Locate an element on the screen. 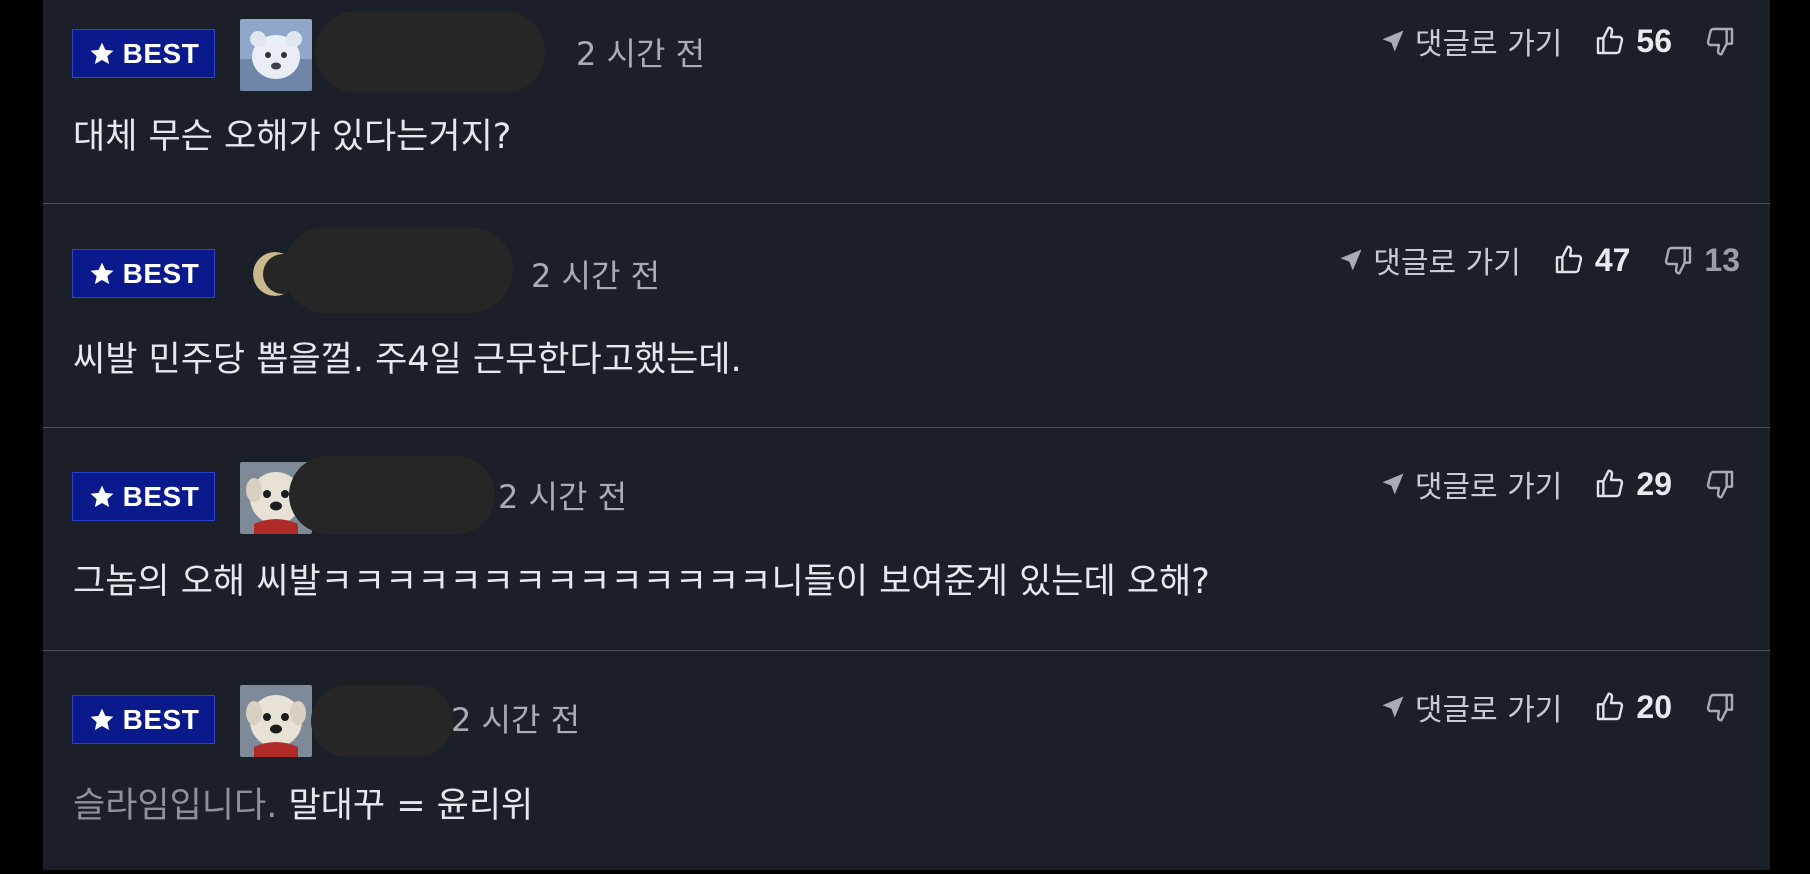 Image resolution: width=1810 pixels, height=874 pixels. comment-text: 씨발 민주당 뽑을껄. 주4일 근무한다고했는데. is located at coordinates (407, 356).